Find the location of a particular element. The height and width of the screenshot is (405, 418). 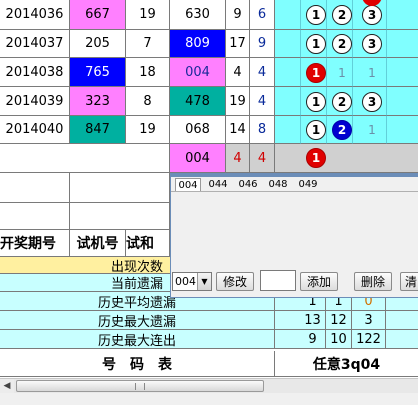

stat-value: 10 is located at coordinates (339, 339).